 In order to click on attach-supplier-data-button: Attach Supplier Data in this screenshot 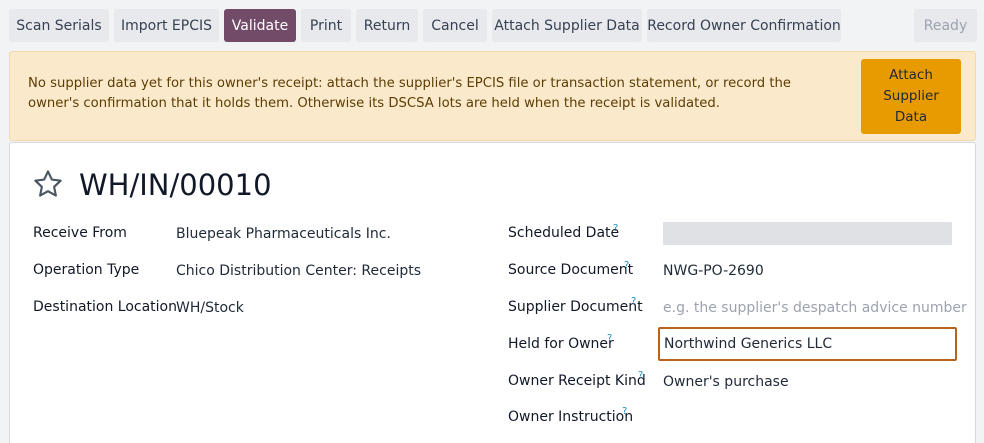, I will do `click(567, 25)`.